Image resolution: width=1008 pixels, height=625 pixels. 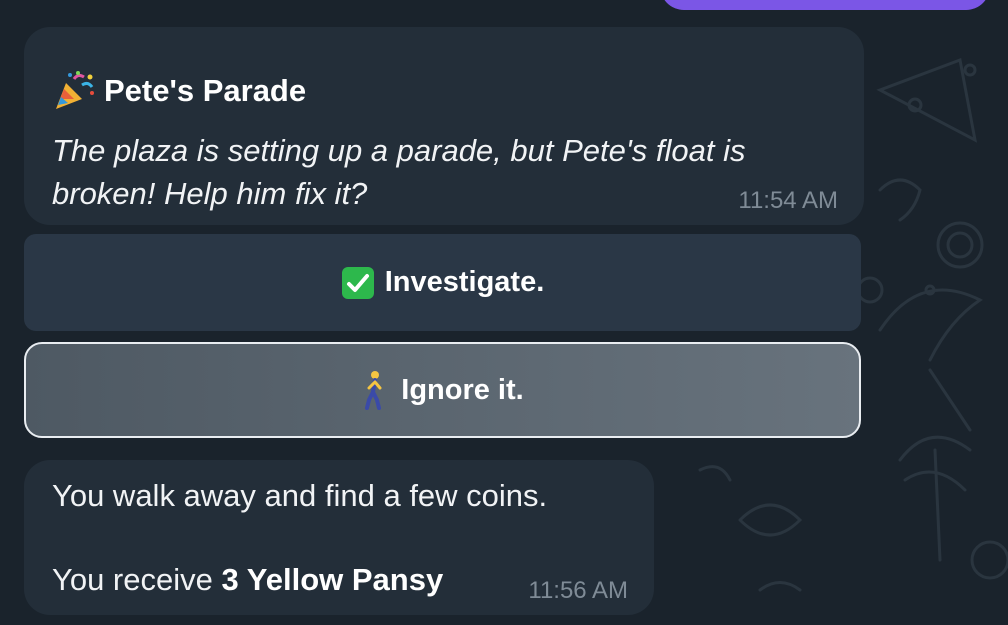 I want to click on message-timestamp: 11:56 AM, so click(x=578, y=590).